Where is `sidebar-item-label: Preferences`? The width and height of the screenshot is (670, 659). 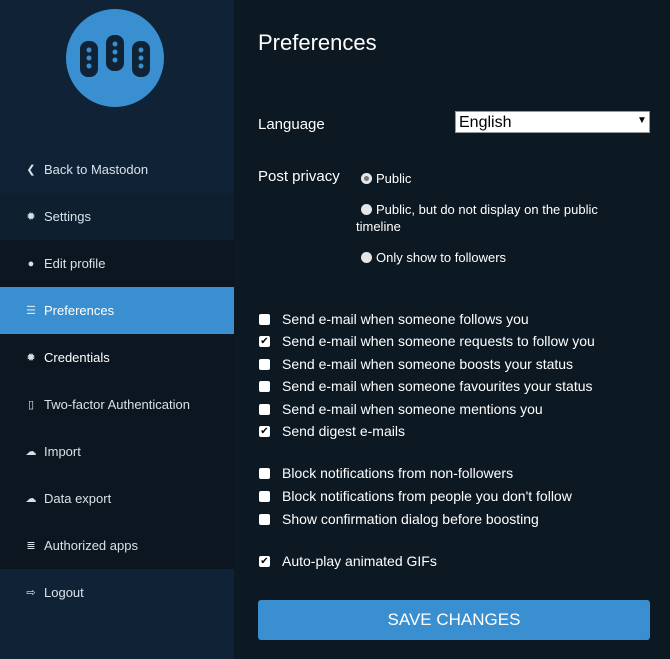
sidebar-item-label: Preferences is located at coordinates (79, 310).